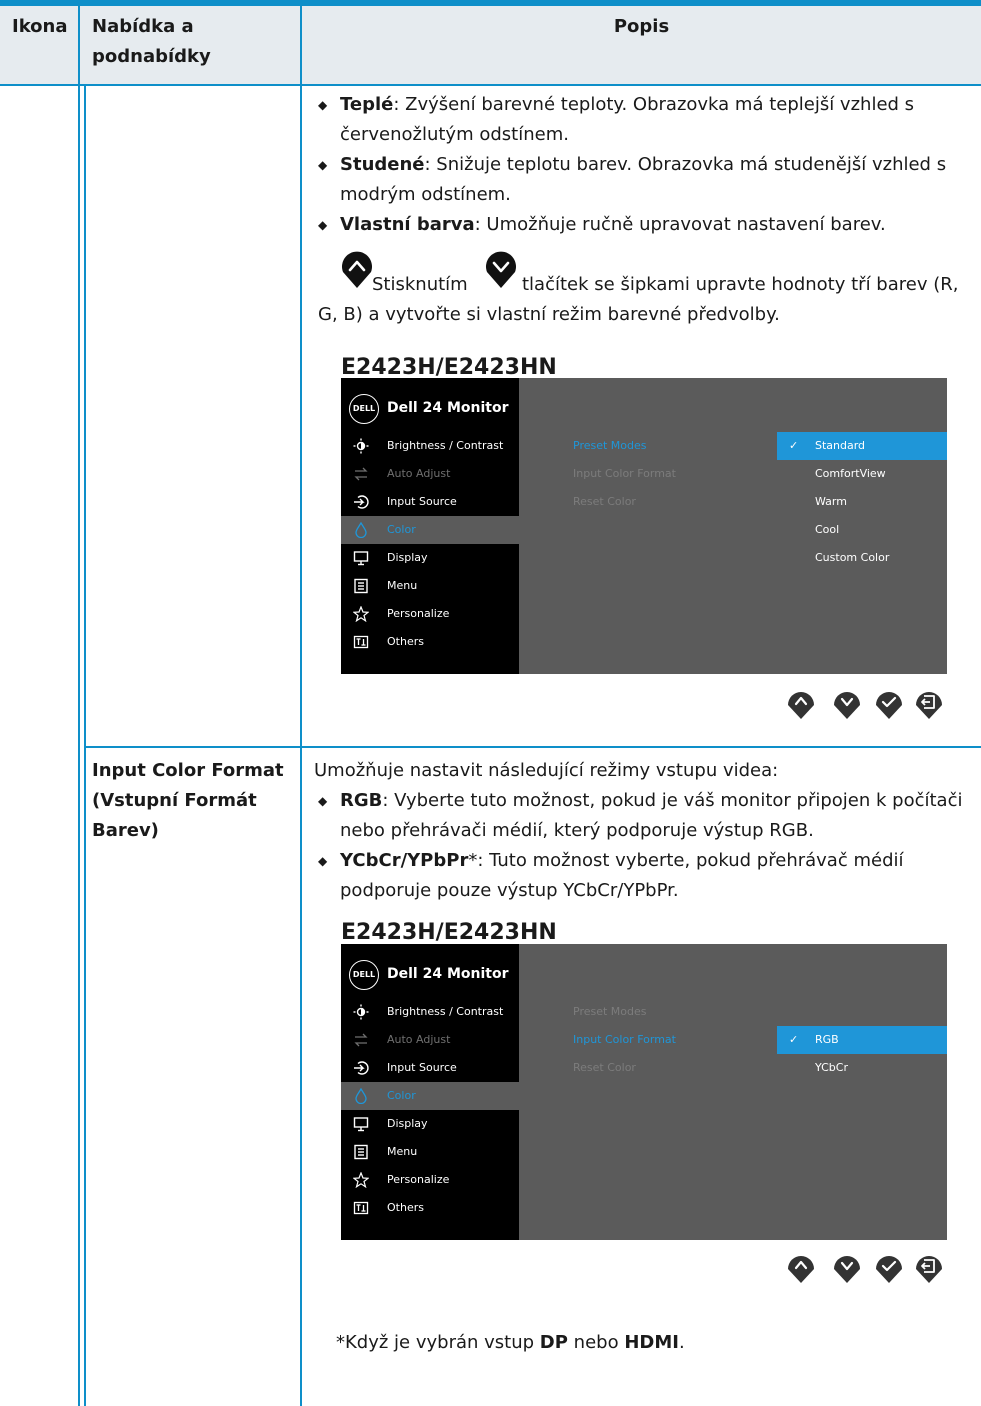 The width and height of the screenshot is (981, 1406). What do you see at coordinates (357, 269) in the screenshot?
I see `up-arrow-button-icon` at bounding box center [357, 269].